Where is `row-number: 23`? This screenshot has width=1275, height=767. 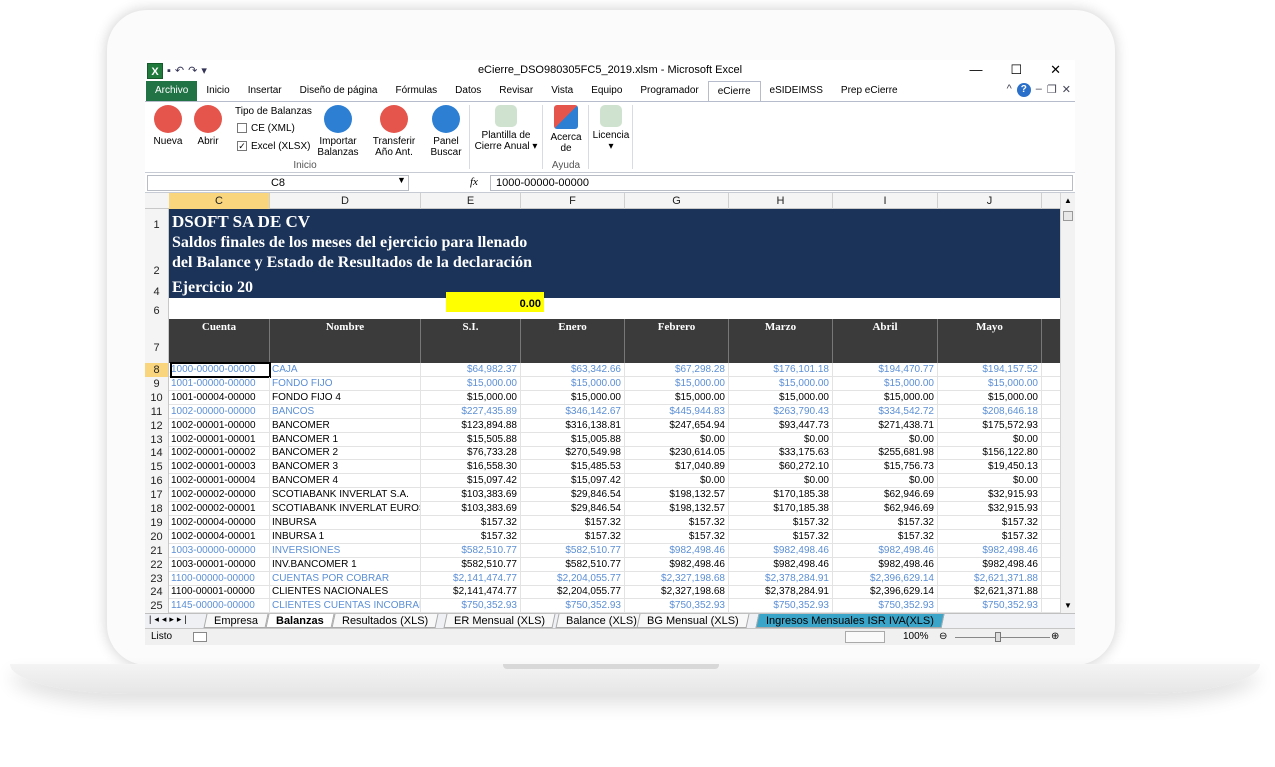
row-number: 23 is located at coordinates (157, 578).